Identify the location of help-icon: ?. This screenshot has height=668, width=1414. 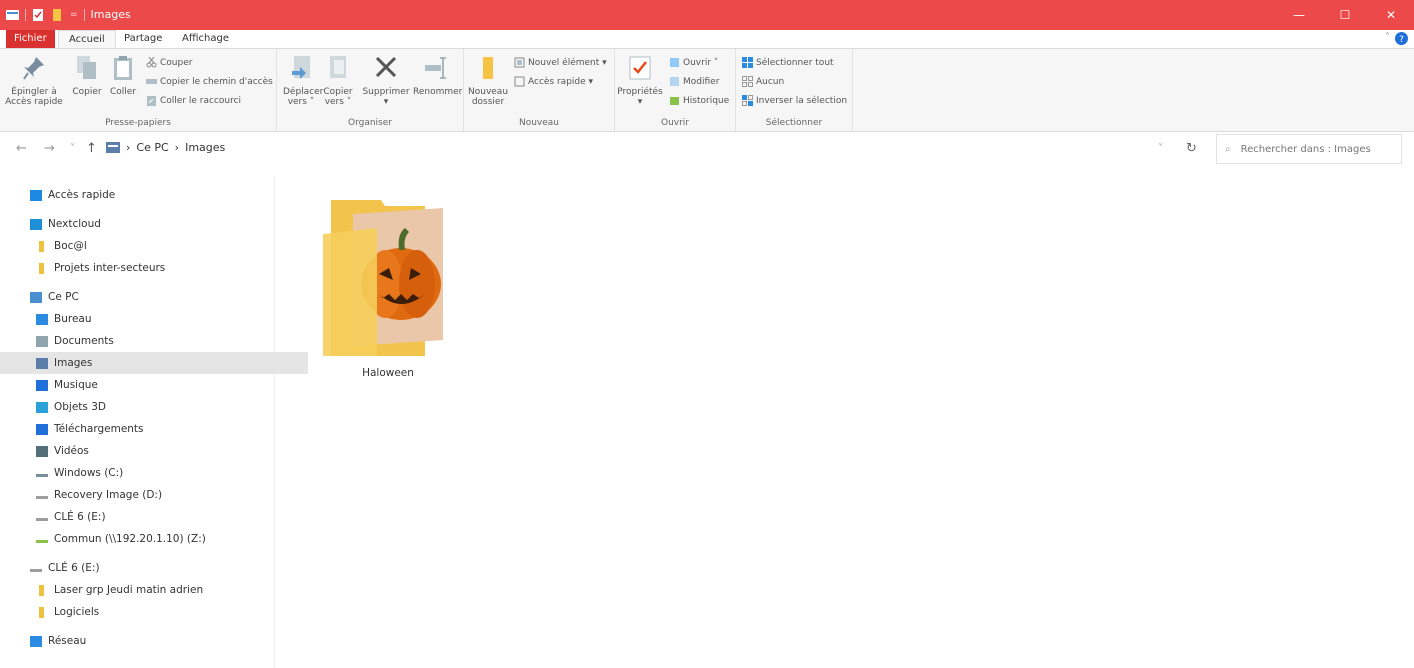
(1401, 38).